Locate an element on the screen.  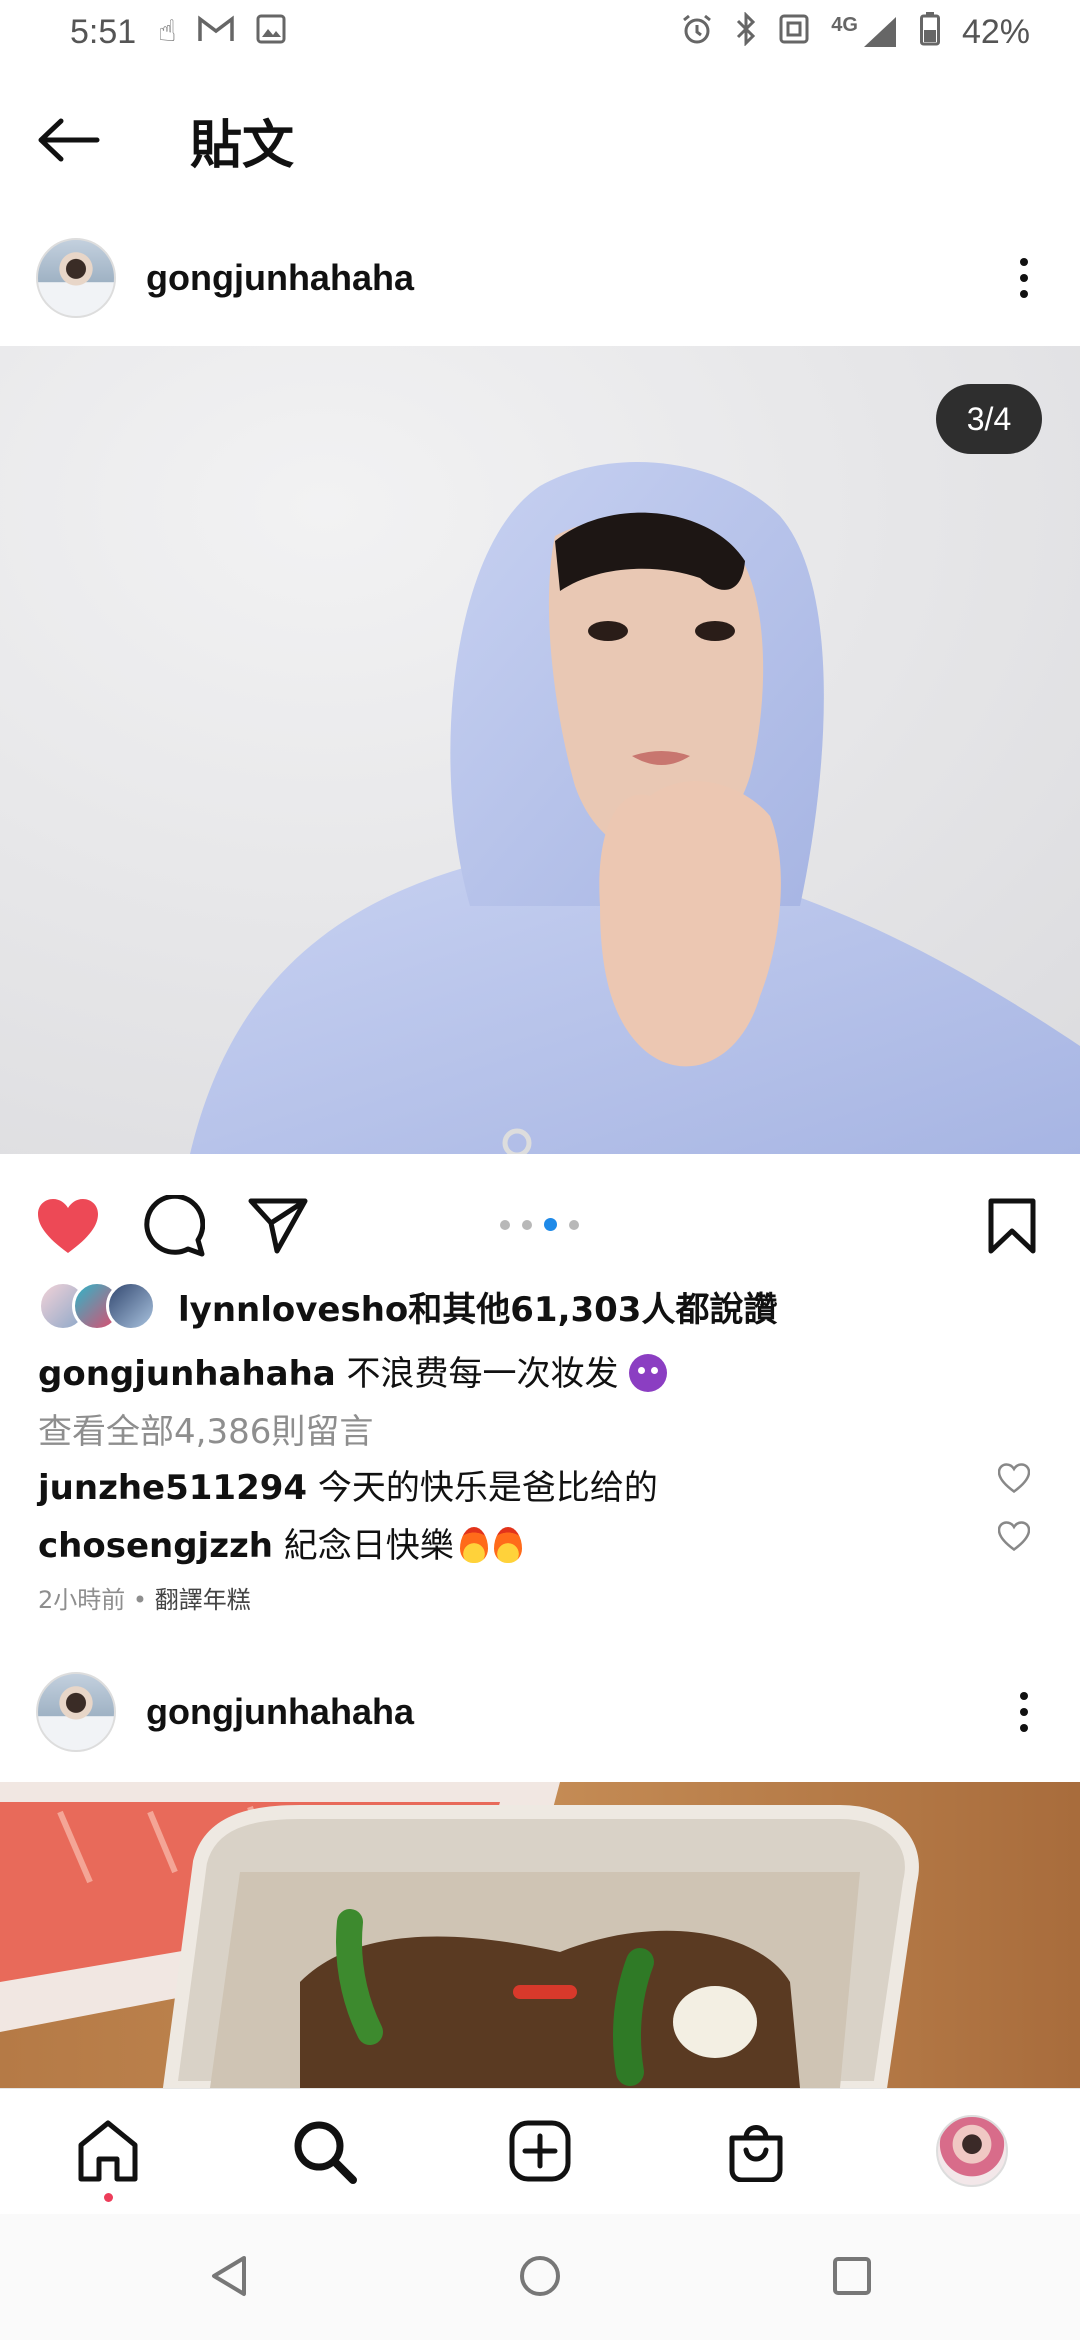
nav-create is located at coordinates (540, 2151).